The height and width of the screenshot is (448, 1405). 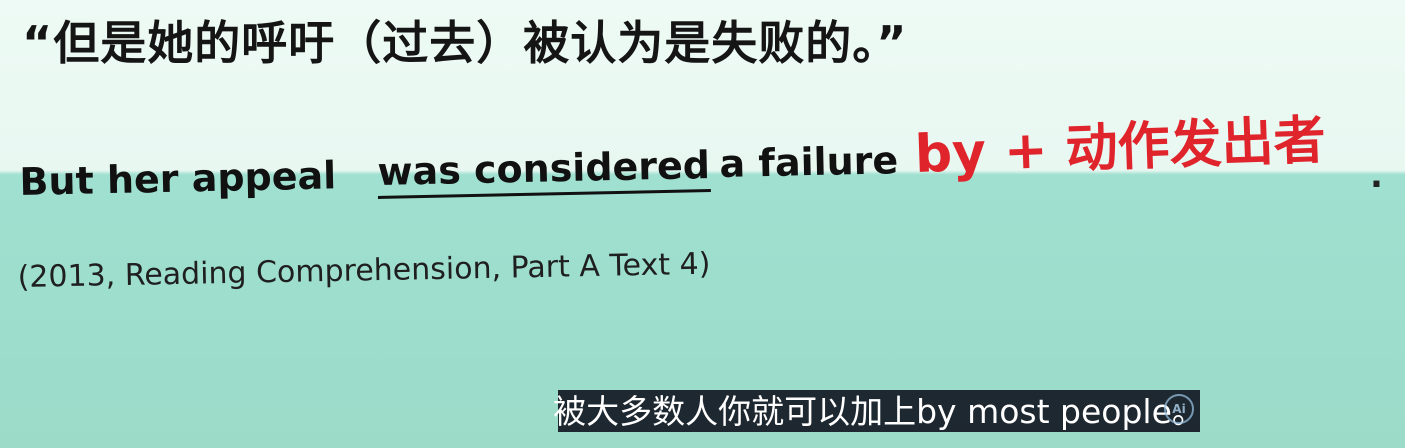 I want to click on sentence-emphasis: by + 动作发出者, so click(x=1120, y=148).